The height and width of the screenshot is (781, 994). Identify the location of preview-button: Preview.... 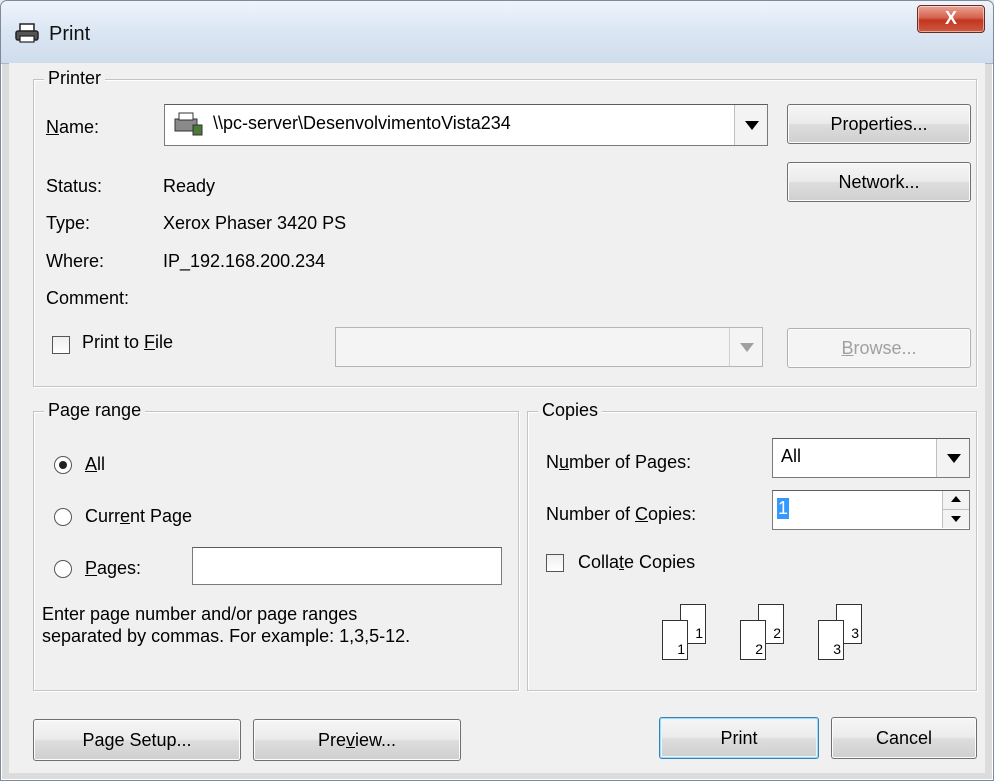
(357, 740).